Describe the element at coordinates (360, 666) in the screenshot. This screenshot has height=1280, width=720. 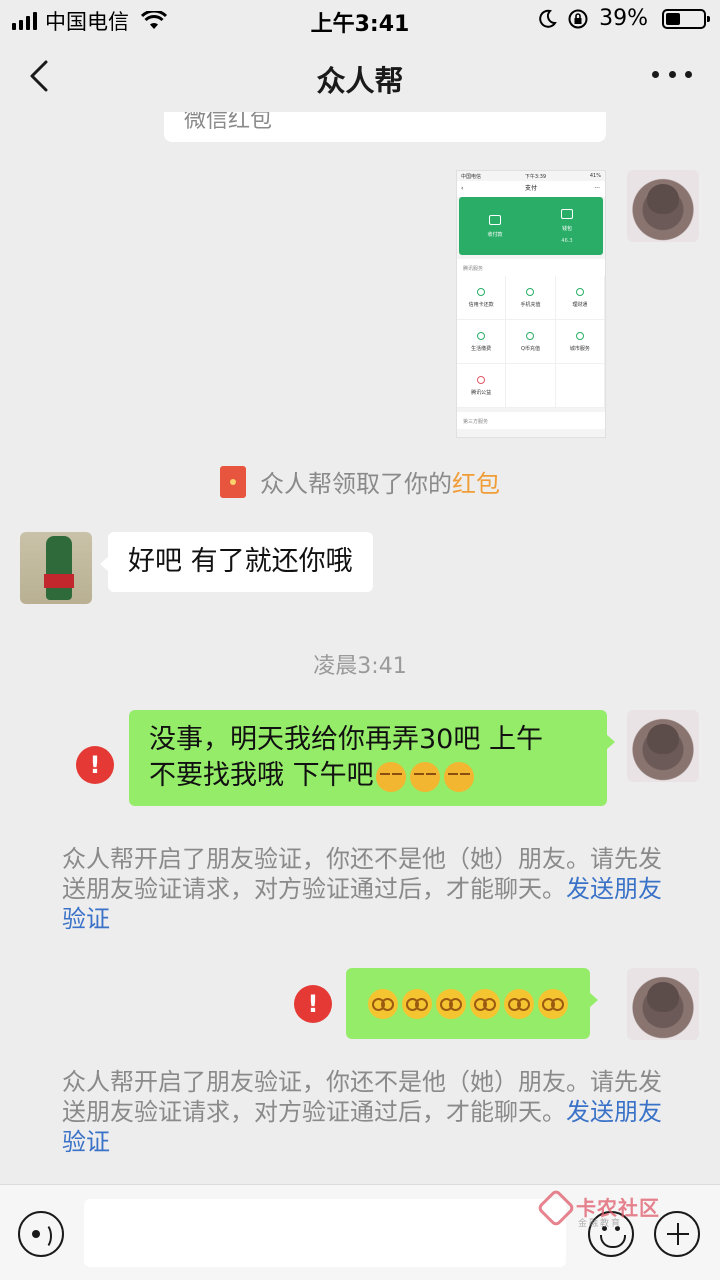
I see `time-divider: 凌晨3:41` at that location.